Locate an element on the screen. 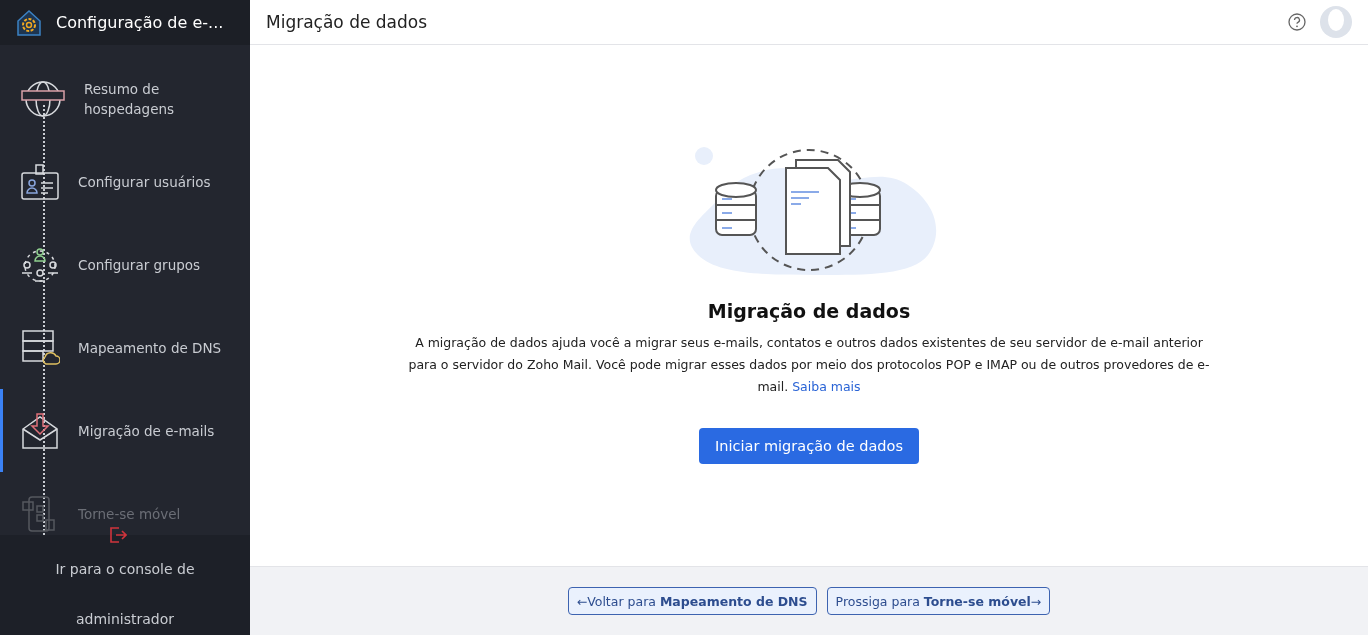 Image resolution: width=1368 pixels, height=635 pixels. start-migration-button: Iniciar migração de dados is located at coordinates (809, 446).